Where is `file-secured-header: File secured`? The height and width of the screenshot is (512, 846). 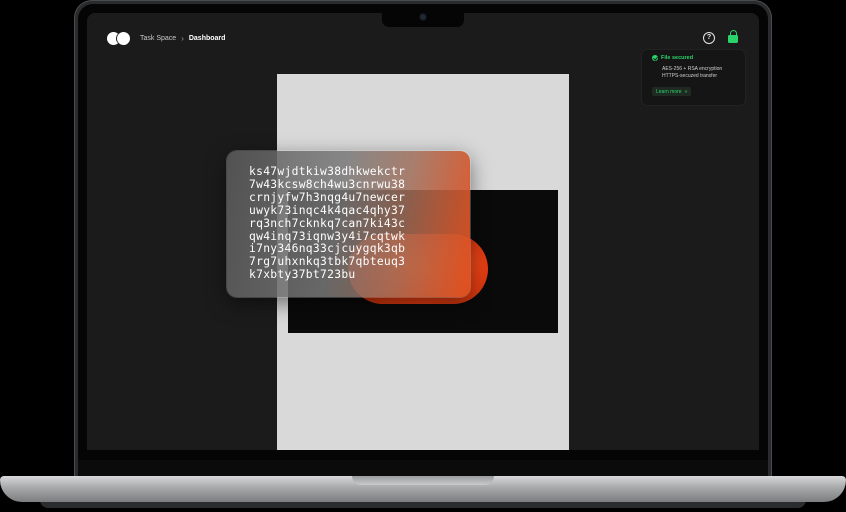
file-secured-header: File secured is located at coordinates (672, 58).